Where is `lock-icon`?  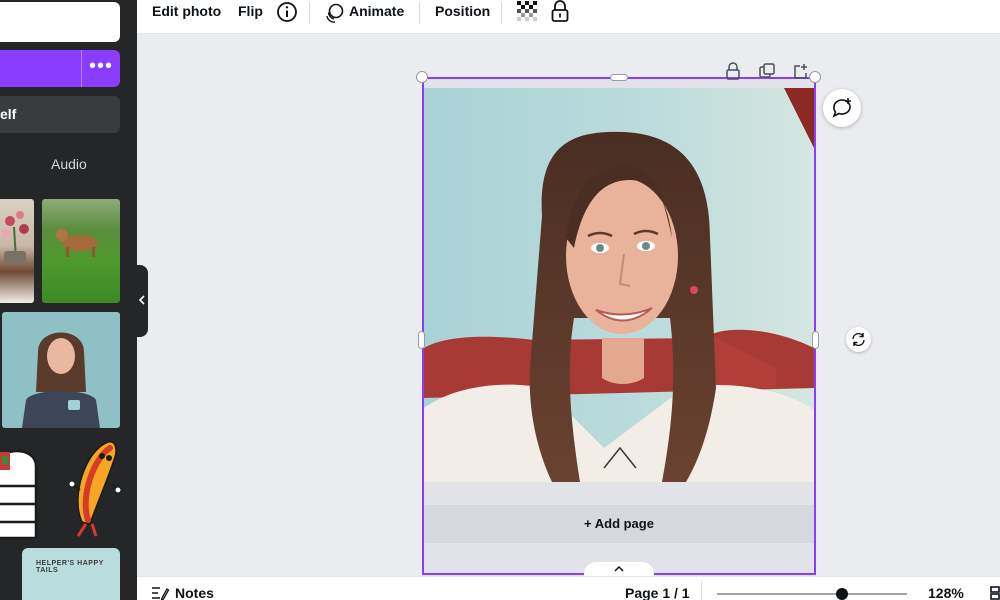 lock-icon is located at coordinates (560, 11).